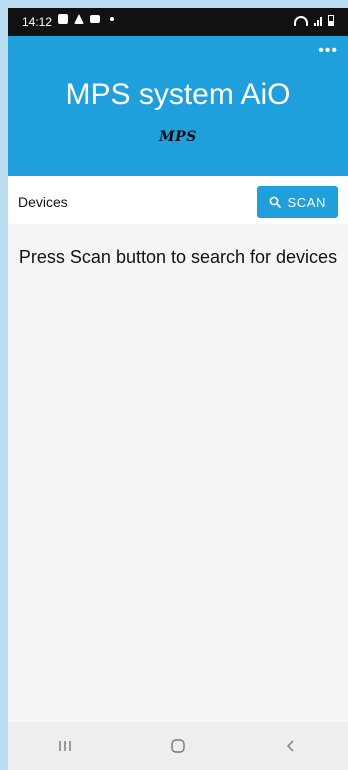 The width and height of the screenshot is (348, 770). Describe the element at coordinates (178, 22) in the screenshot. I see `status-bar: 14:12` at that location.